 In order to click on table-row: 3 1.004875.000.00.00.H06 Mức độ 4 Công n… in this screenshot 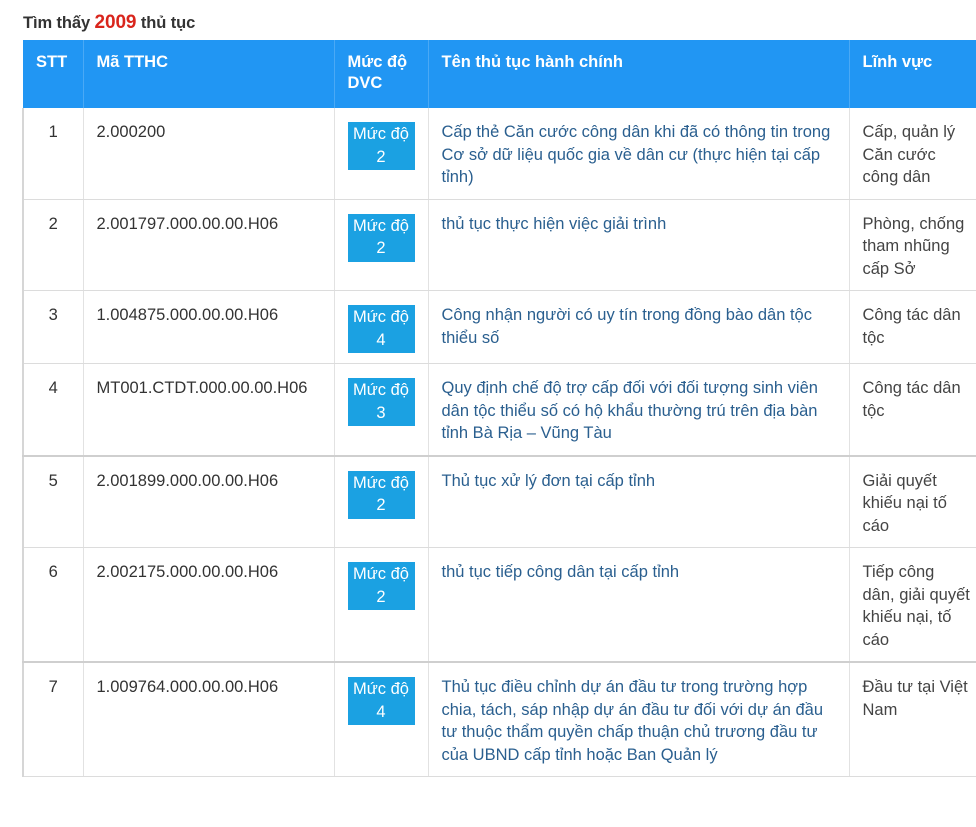, I will do `click(499, 327)`.